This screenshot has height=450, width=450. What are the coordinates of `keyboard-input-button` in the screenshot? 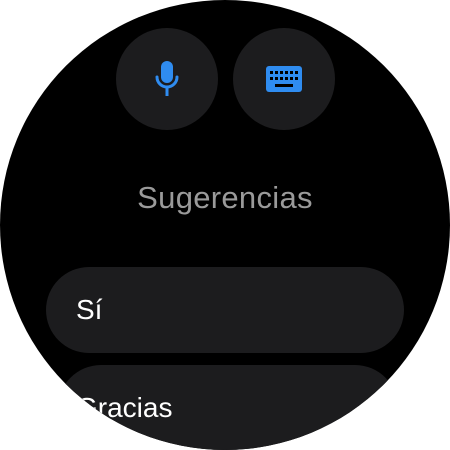 It's located at (284, 79).